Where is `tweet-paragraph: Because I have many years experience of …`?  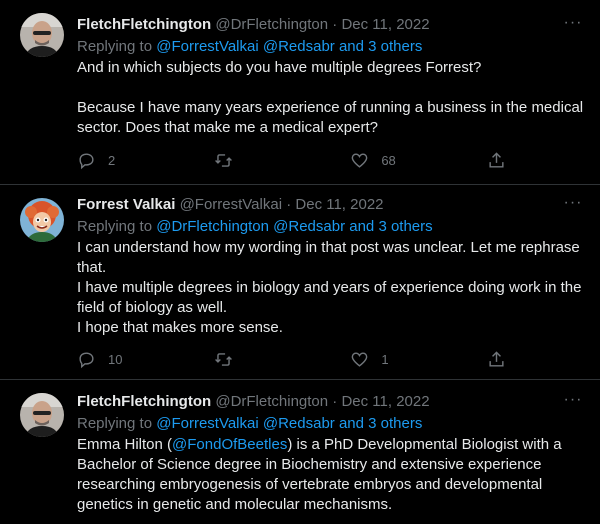
tweet-paragraph: Because I have many years experience of … is located at coordinates (330, 117).